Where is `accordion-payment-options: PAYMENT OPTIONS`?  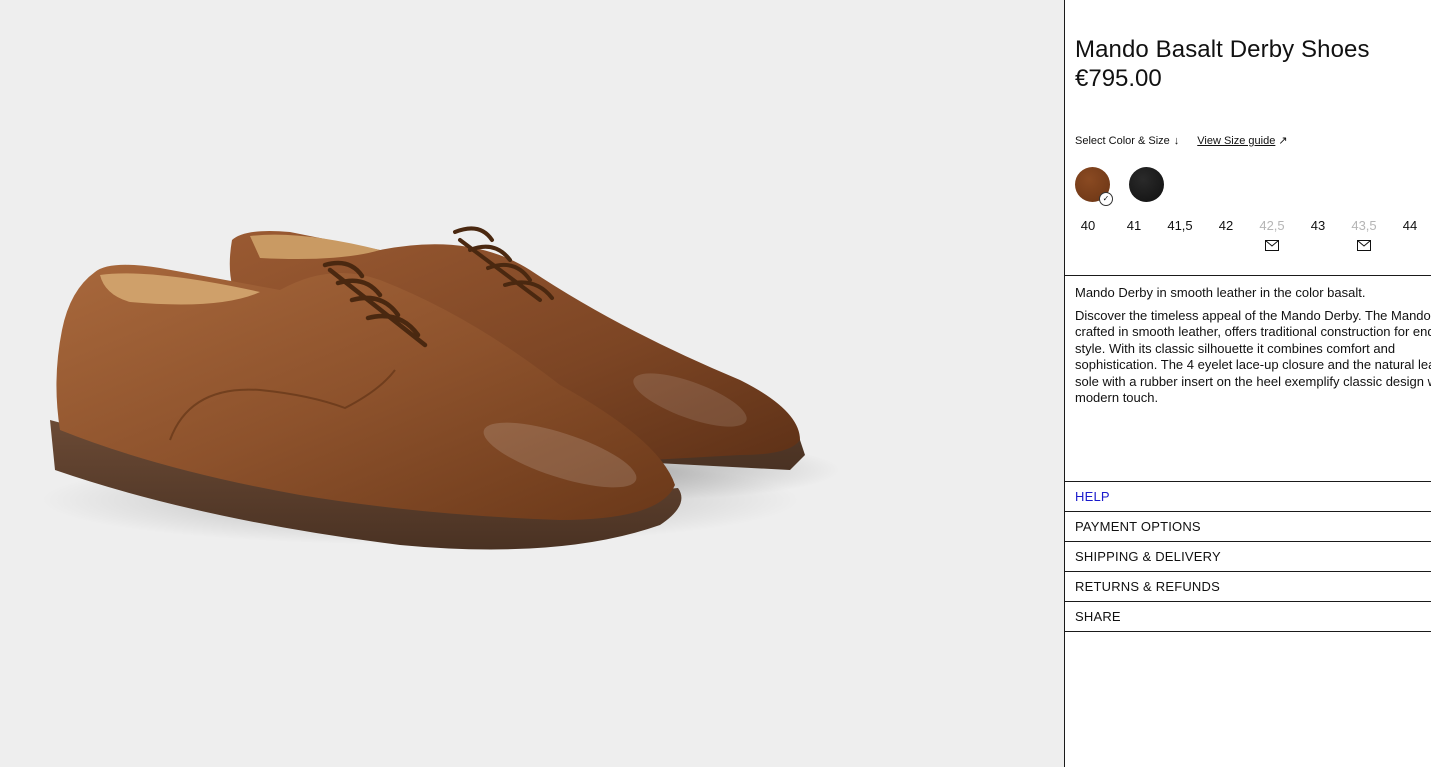 accordion-payment-options: PAYMENT OPTIONS is located at coordinates (1248, 526).